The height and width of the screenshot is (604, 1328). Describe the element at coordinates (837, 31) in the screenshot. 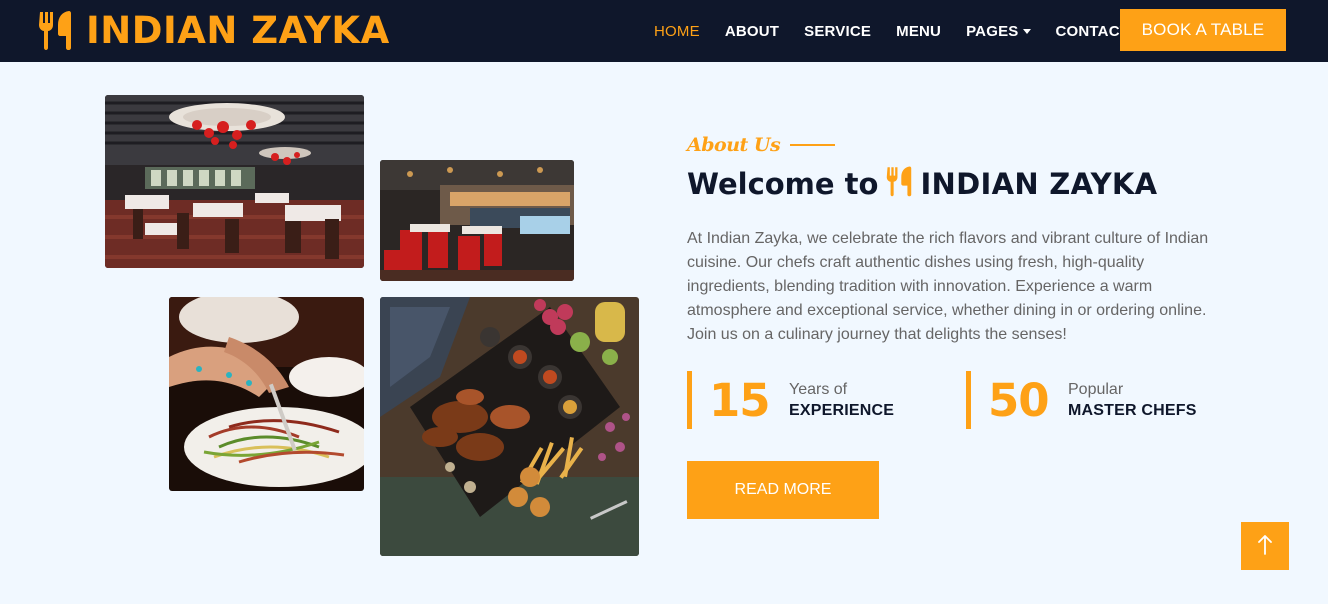

I see `nav-service: SERVICE` at that location.